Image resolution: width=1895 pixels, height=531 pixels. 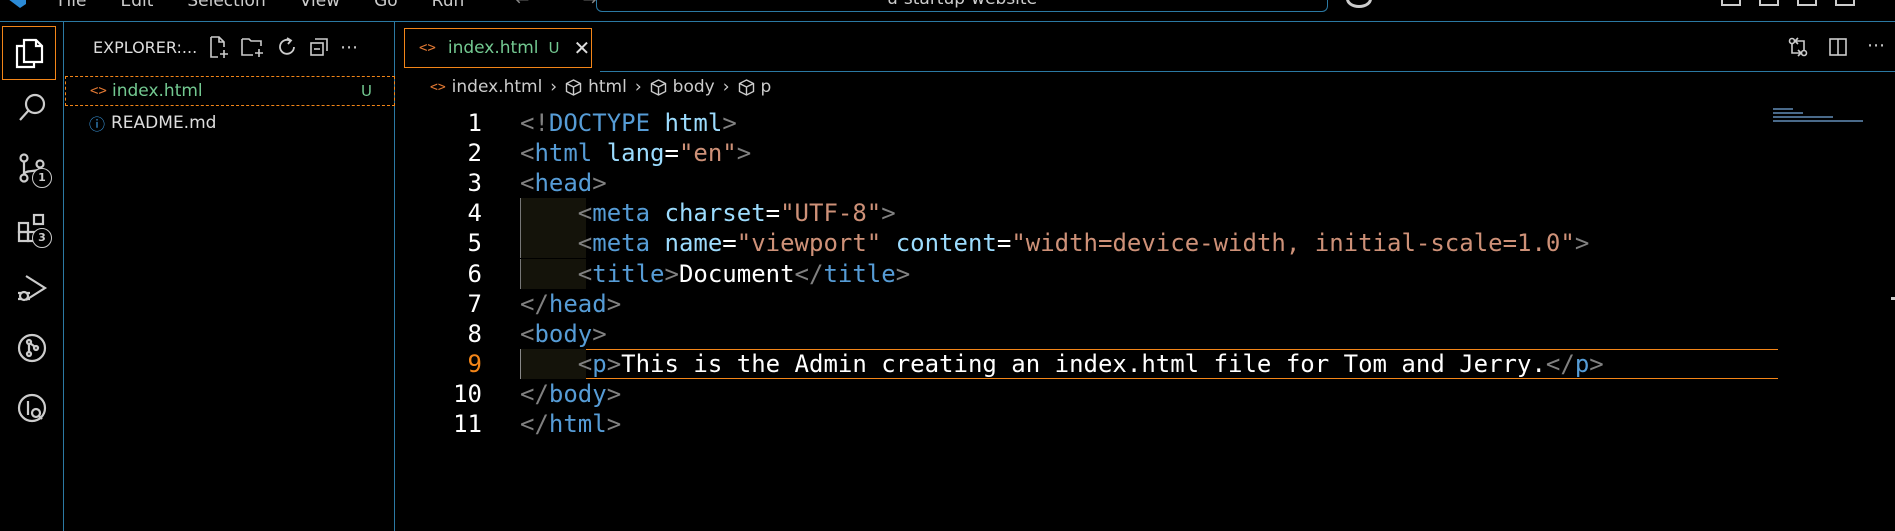 What do you see at coordinates (157, 91) in the screenshot?
I see `file-name: index.html` at bounding box center [157, 91].